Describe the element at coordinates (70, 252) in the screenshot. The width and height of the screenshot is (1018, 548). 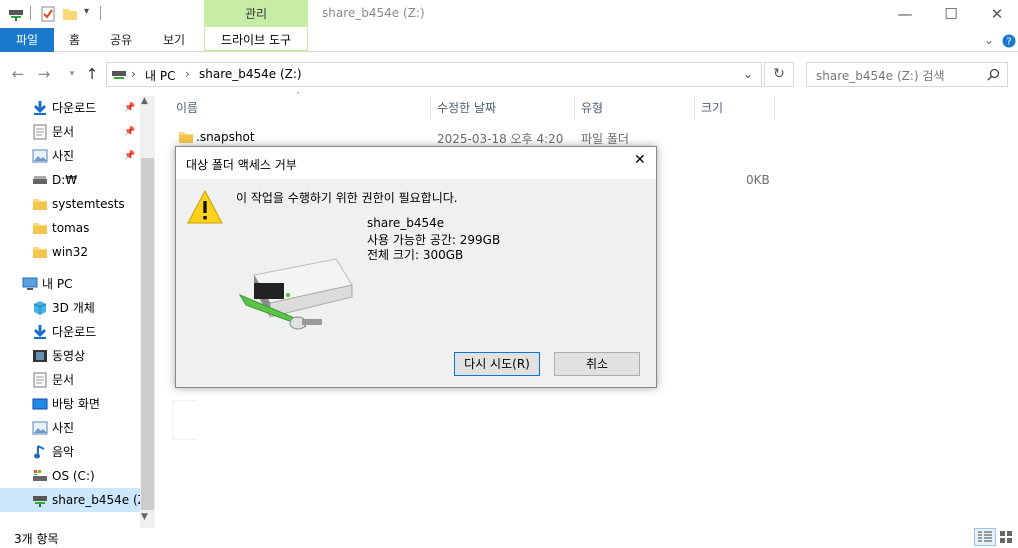
I see `nav-item-quick-6: win32` at that location.